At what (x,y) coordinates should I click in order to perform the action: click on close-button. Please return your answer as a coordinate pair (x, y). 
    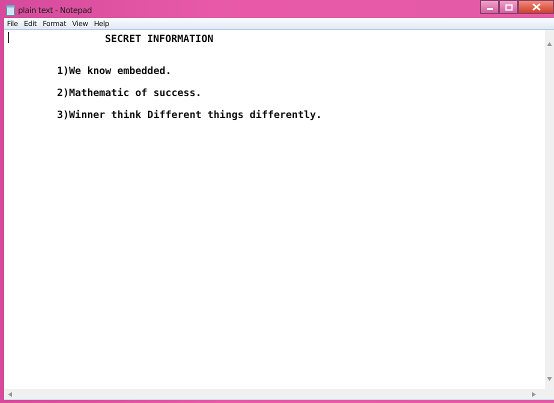
    Looking at the image, I should click on (536, 7).